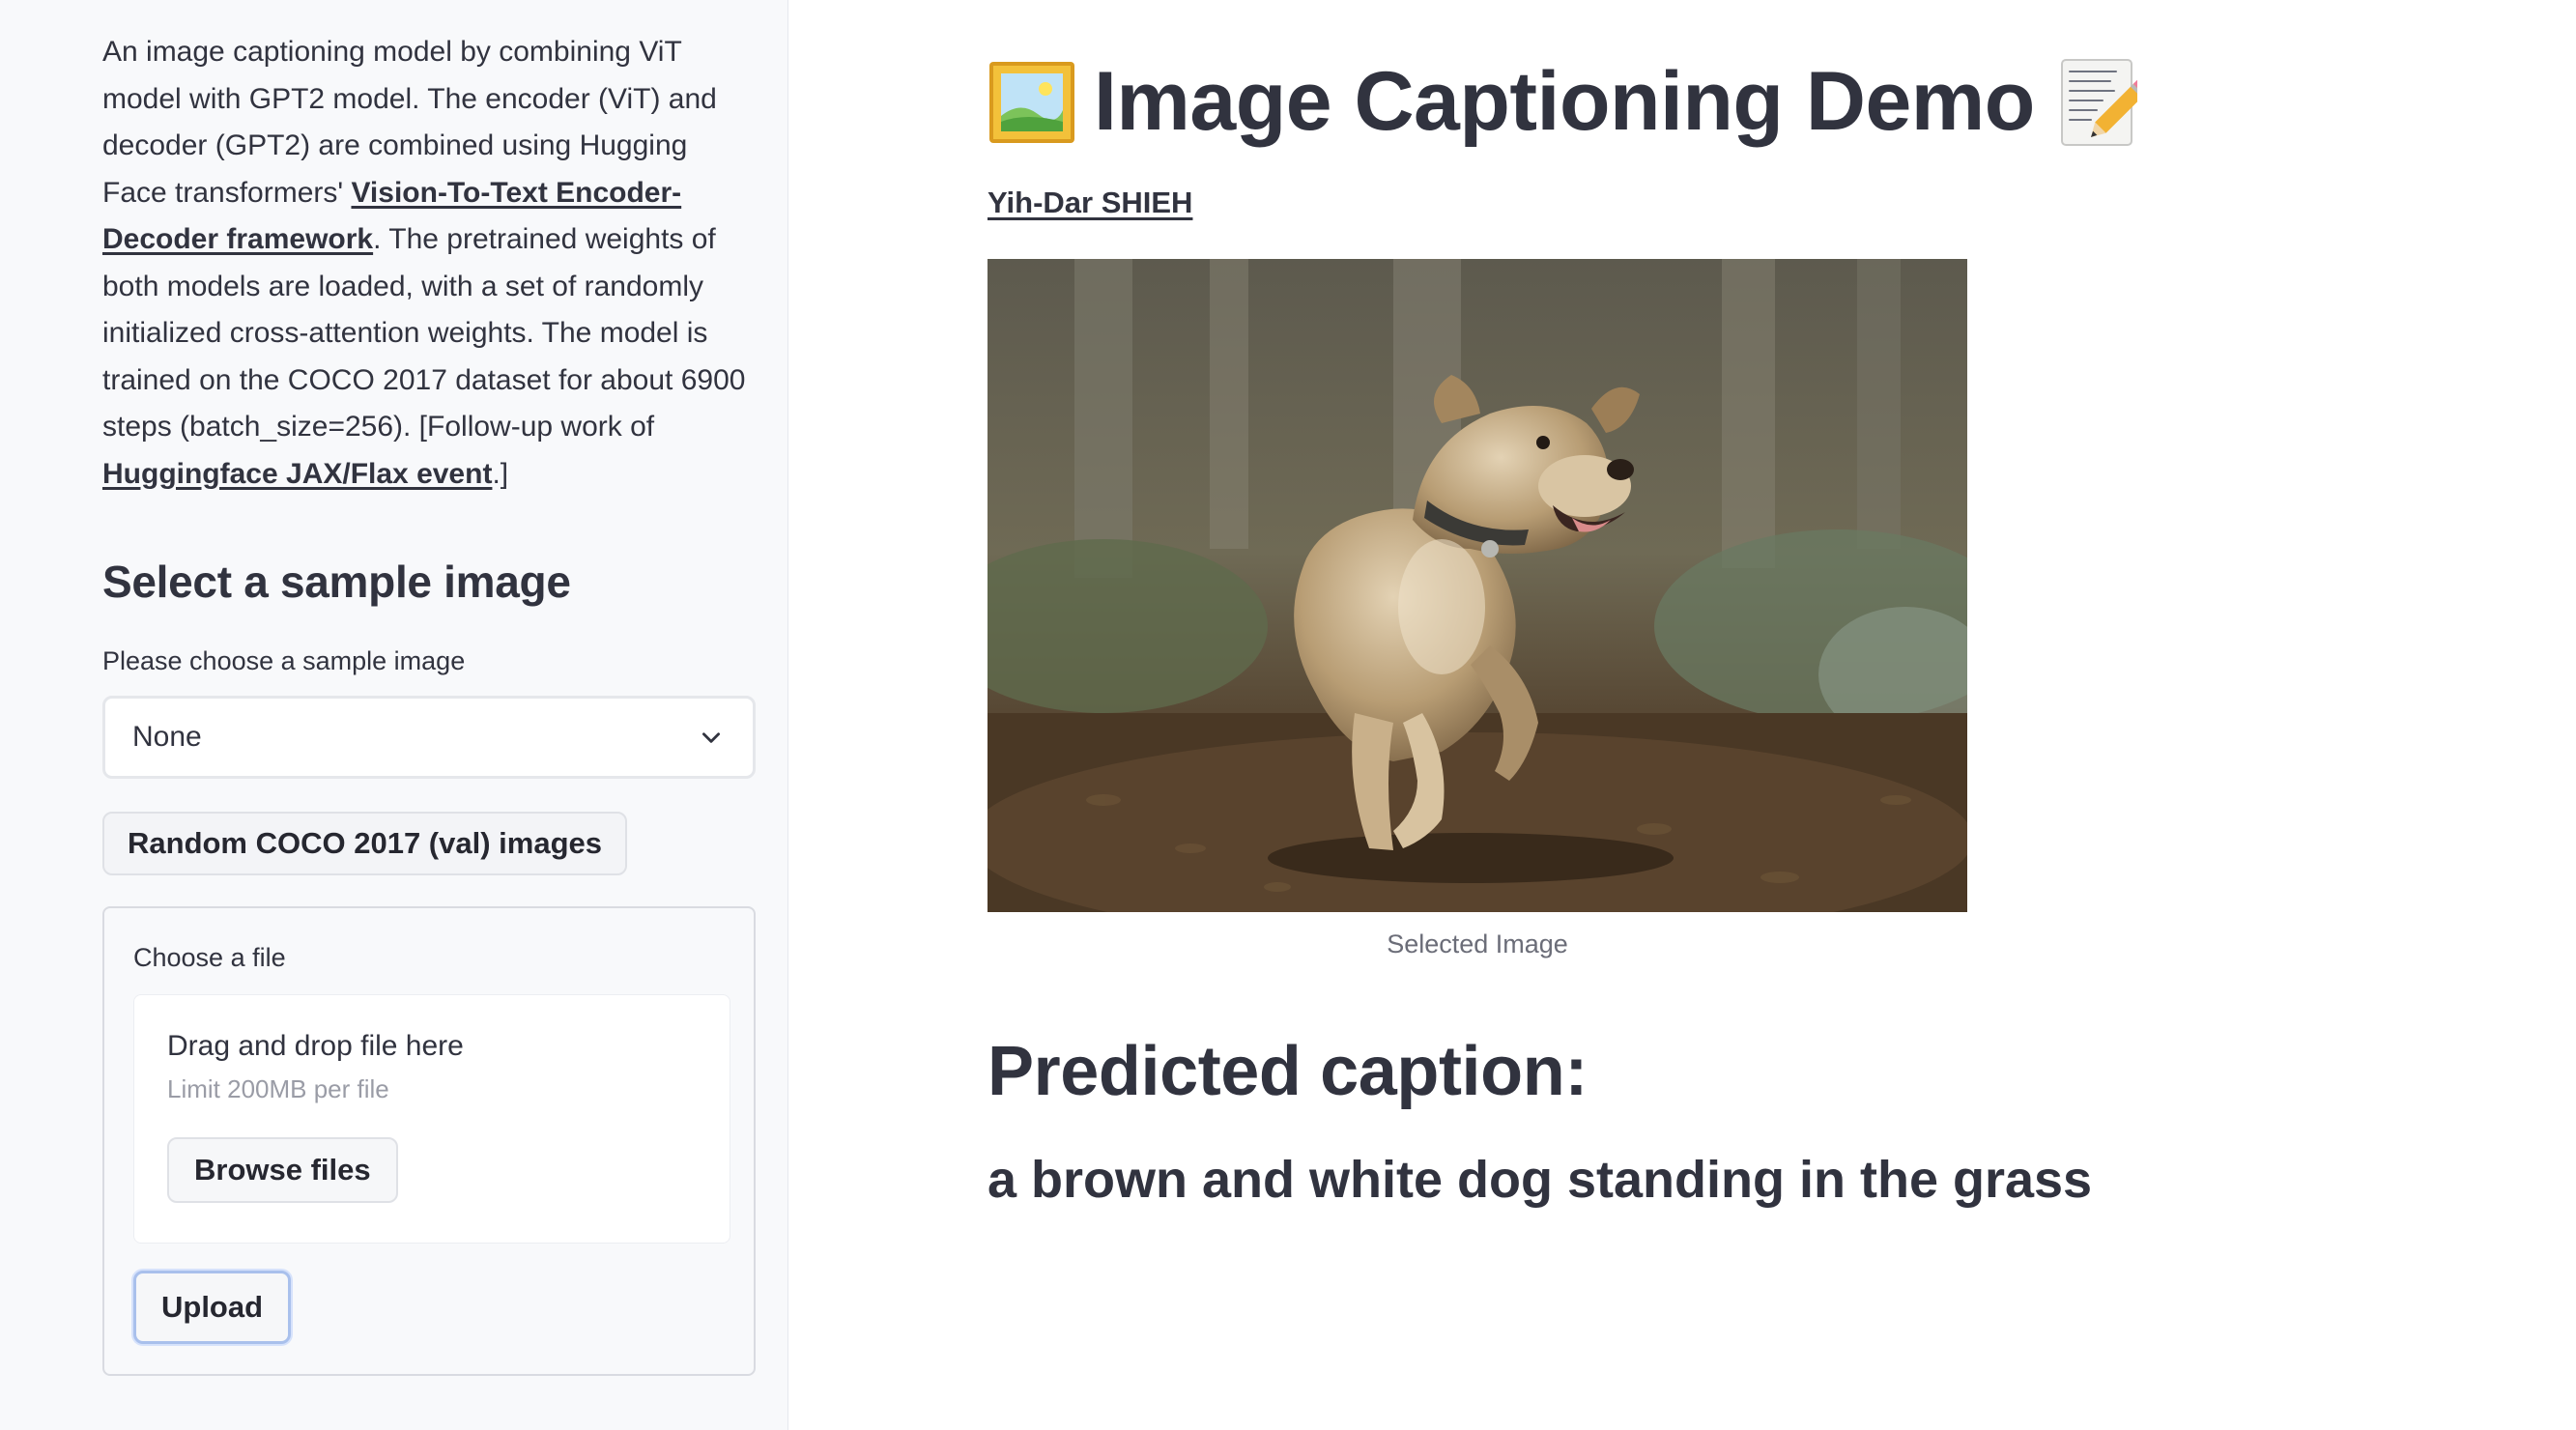  Describe the element at coordinates (167, 737) in the screenshot. I see `sample-select-value: None` at that location.